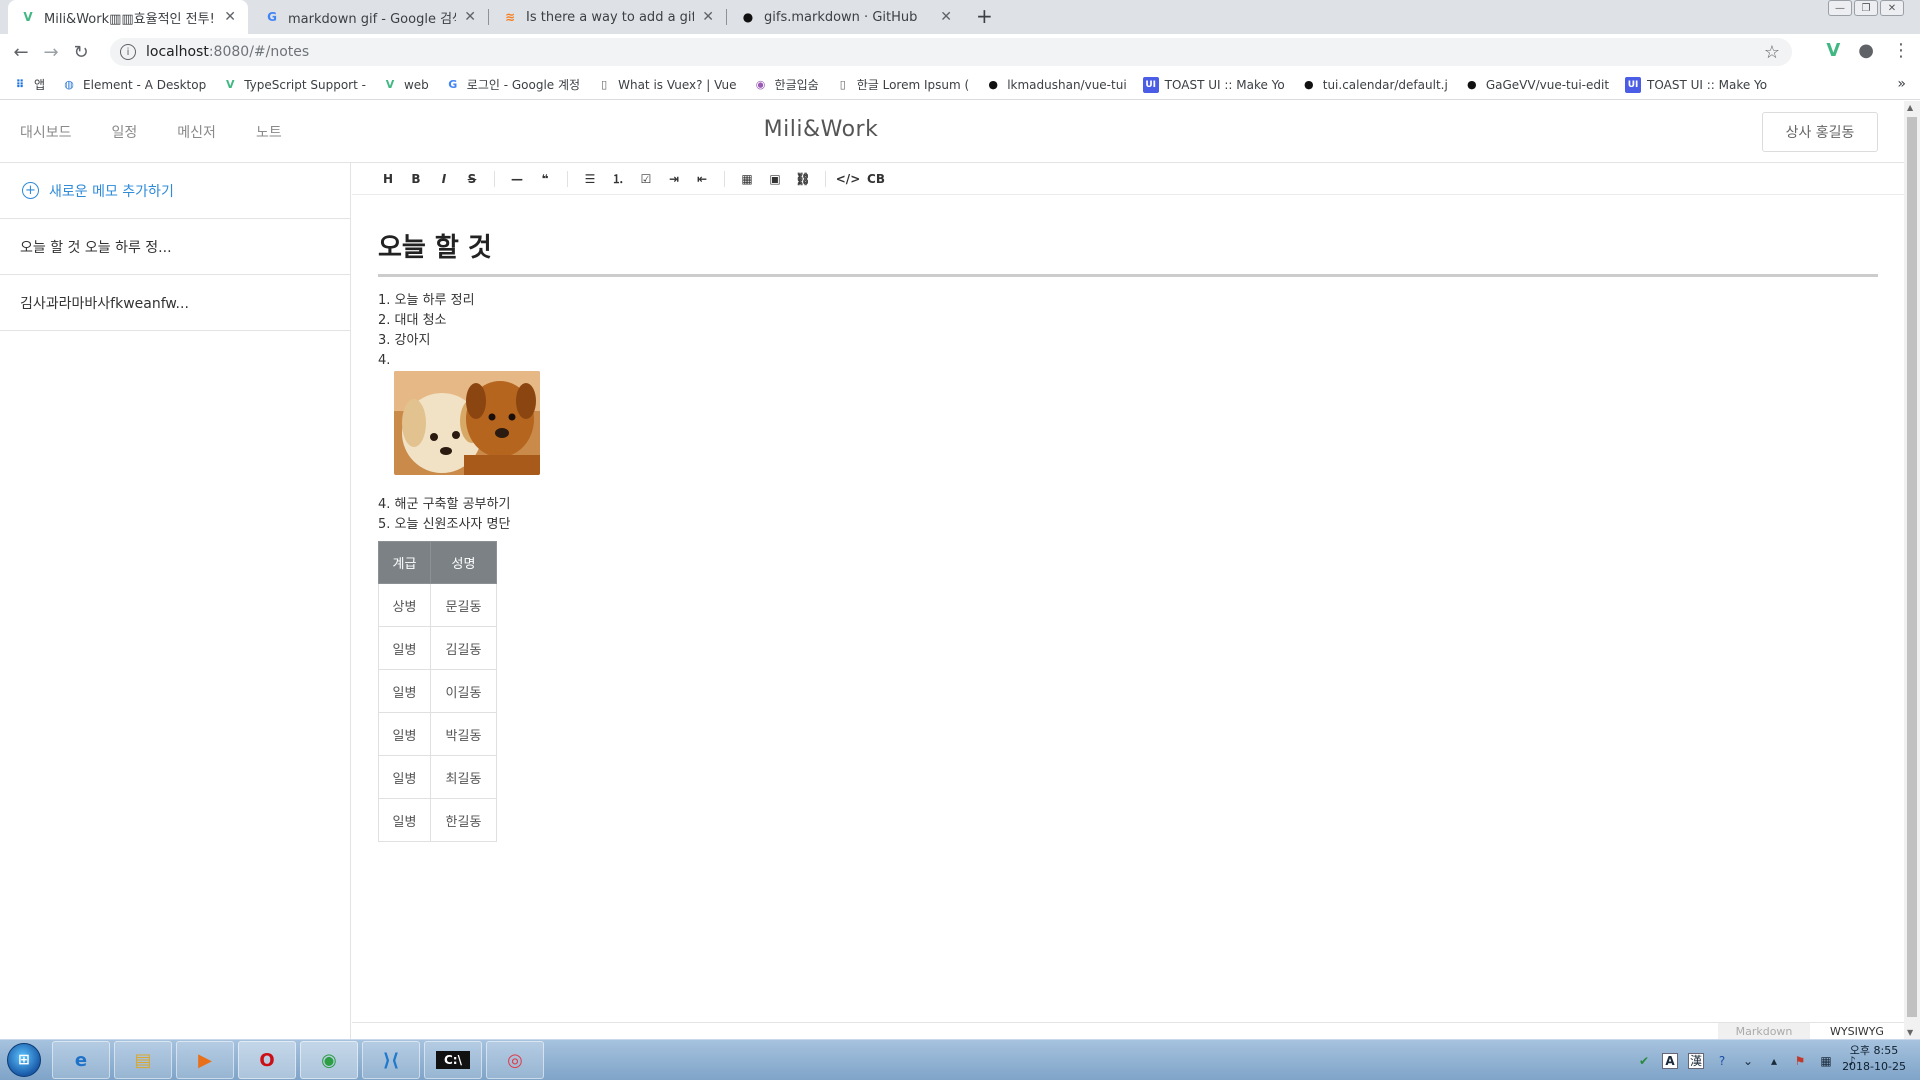  What do you see at coordinates (848, 179) in the screenshot?
I see `code-button: </>` at bounding box center [848, 179].